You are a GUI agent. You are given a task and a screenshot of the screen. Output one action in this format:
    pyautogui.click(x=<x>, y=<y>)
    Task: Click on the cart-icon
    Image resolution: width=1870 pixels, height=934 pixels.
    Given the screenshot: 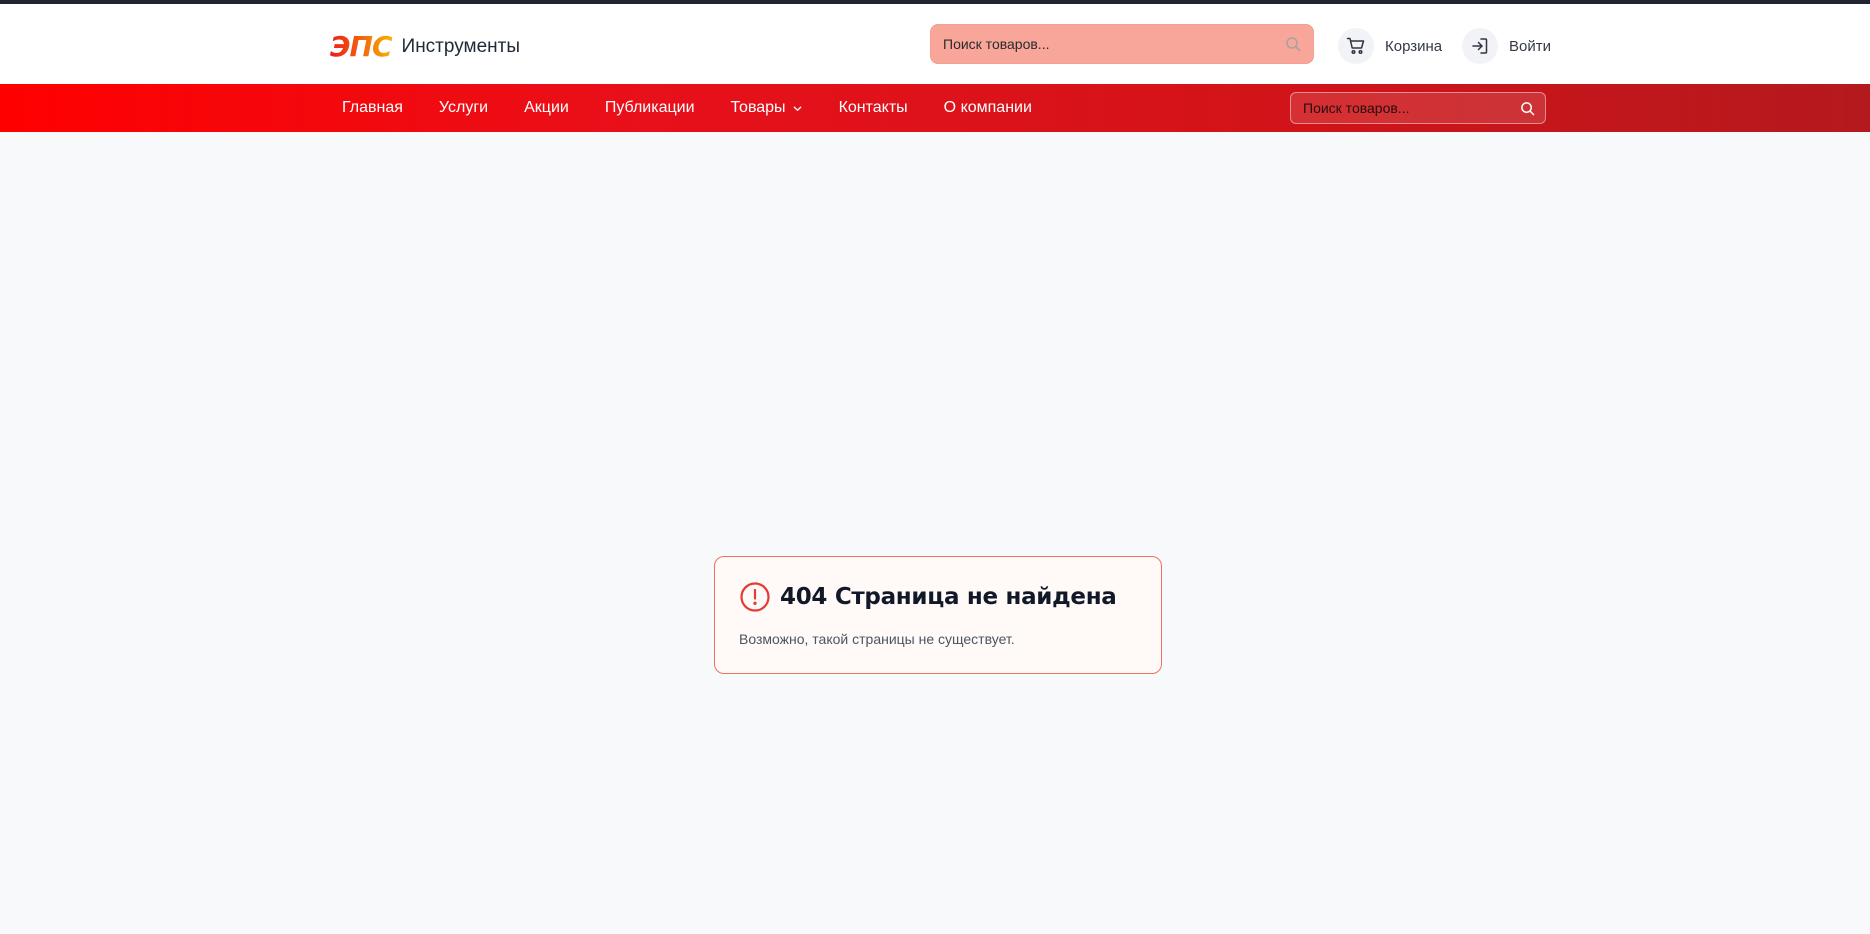 What is the action you would take?
    pyautogui.click(x=1356, y=46)
    